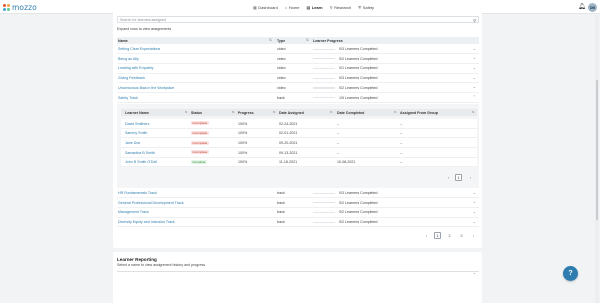  I want to click on column-header-date-completed: Date Completed, so click(350, 113).